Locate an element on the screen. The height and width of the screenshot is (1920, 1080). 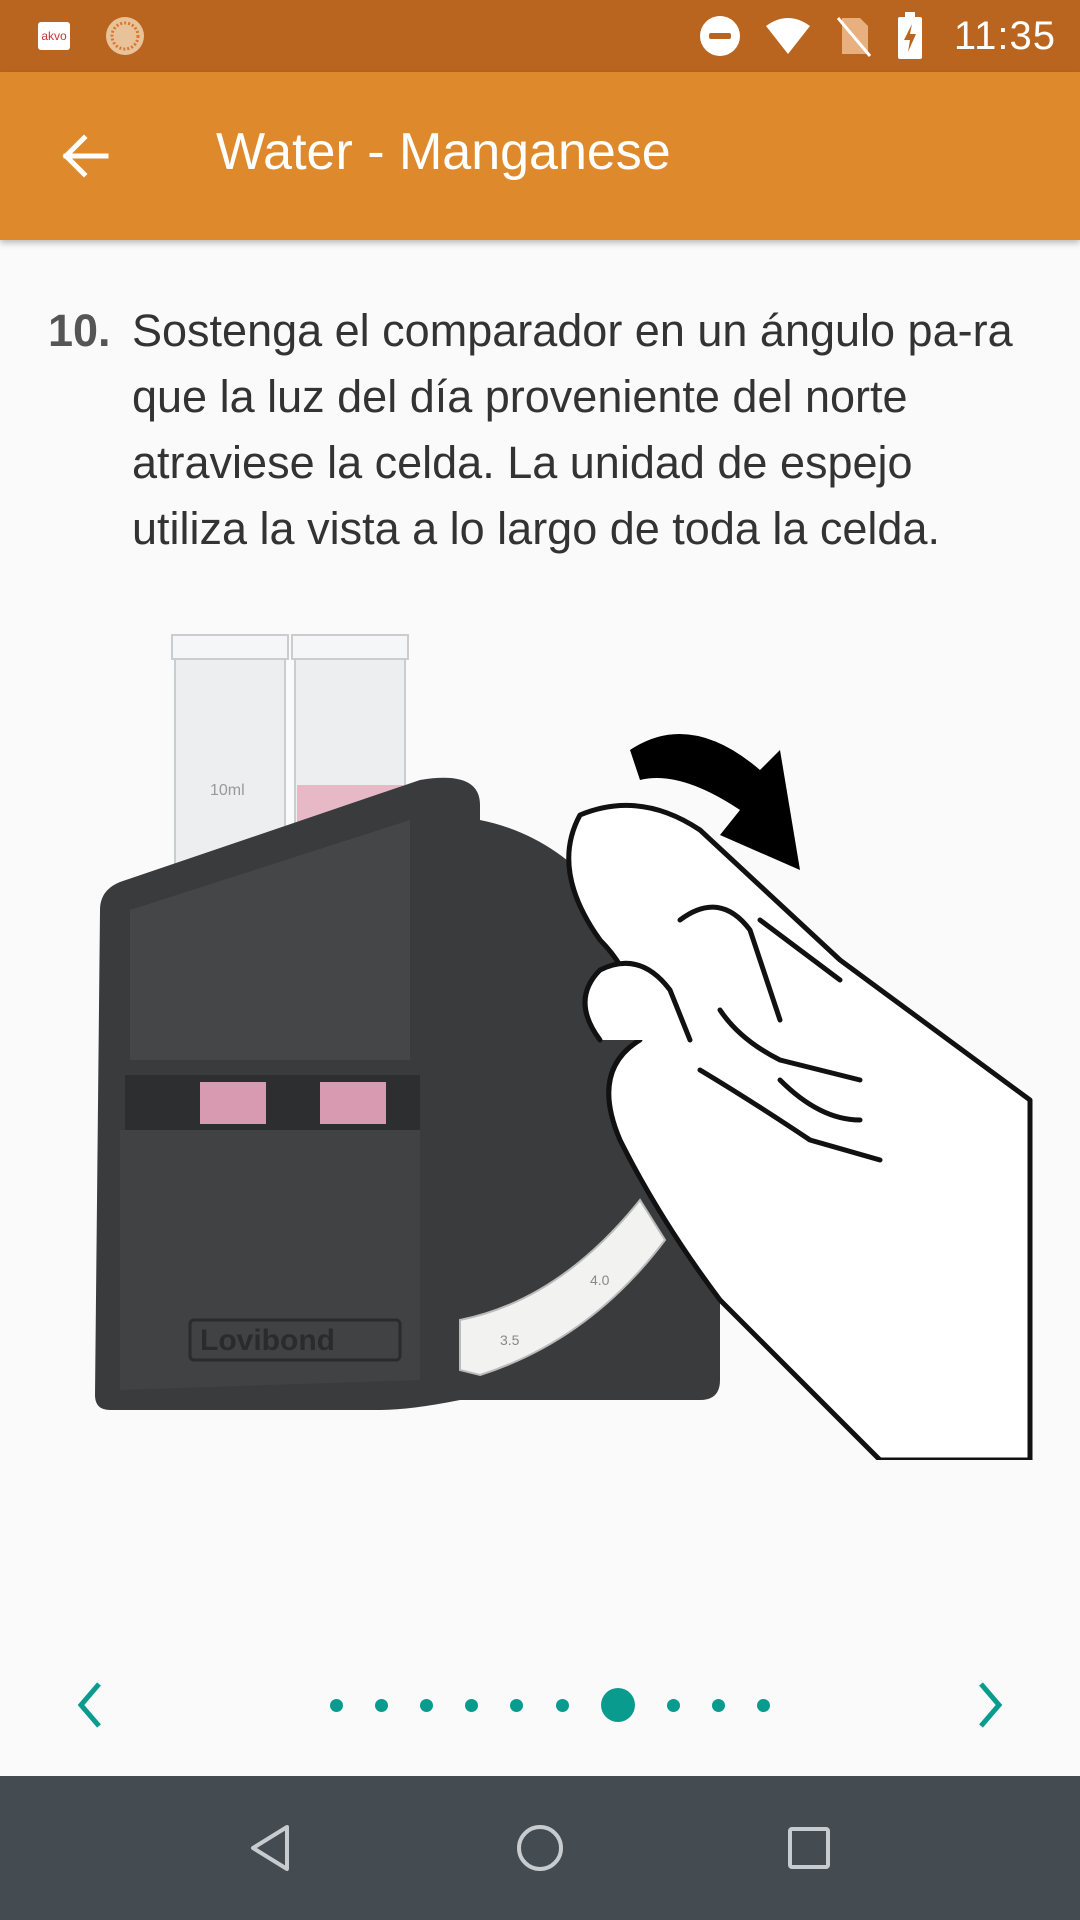
app-bar: Water - Manganese is located at coordinates (540, 156).